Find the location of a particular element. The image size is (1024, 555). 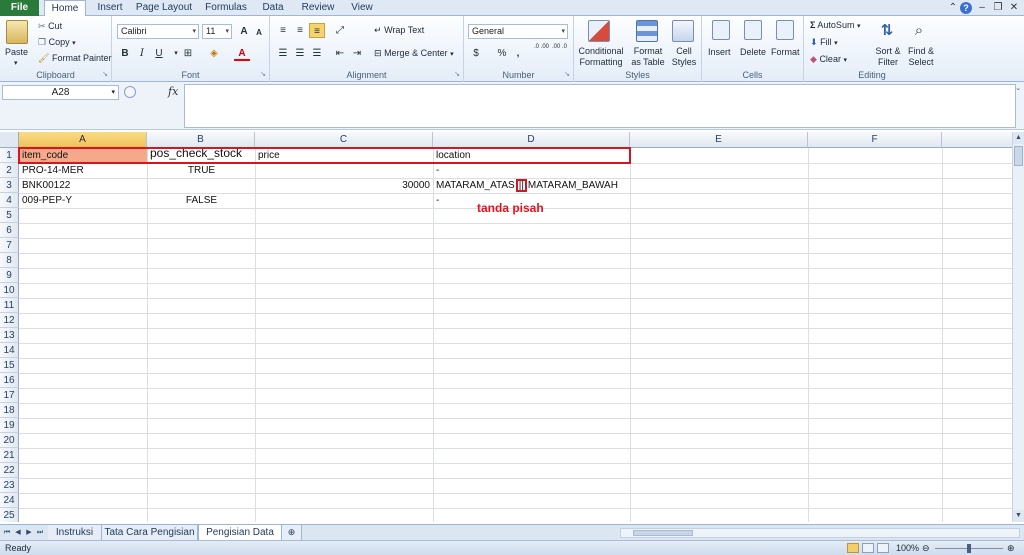

delete-cells-button: Delete is located at coordinates (753, 52).